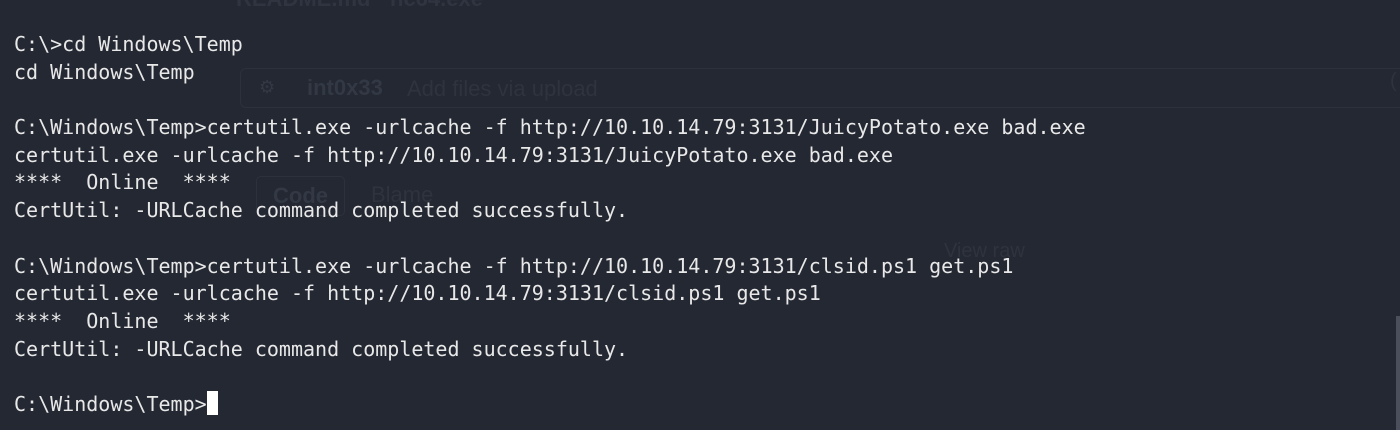  Describe the element at coordinates (128, 44) in the screenshot. I see `terminal-line: C:\>cd Windows\Temp` at that location.